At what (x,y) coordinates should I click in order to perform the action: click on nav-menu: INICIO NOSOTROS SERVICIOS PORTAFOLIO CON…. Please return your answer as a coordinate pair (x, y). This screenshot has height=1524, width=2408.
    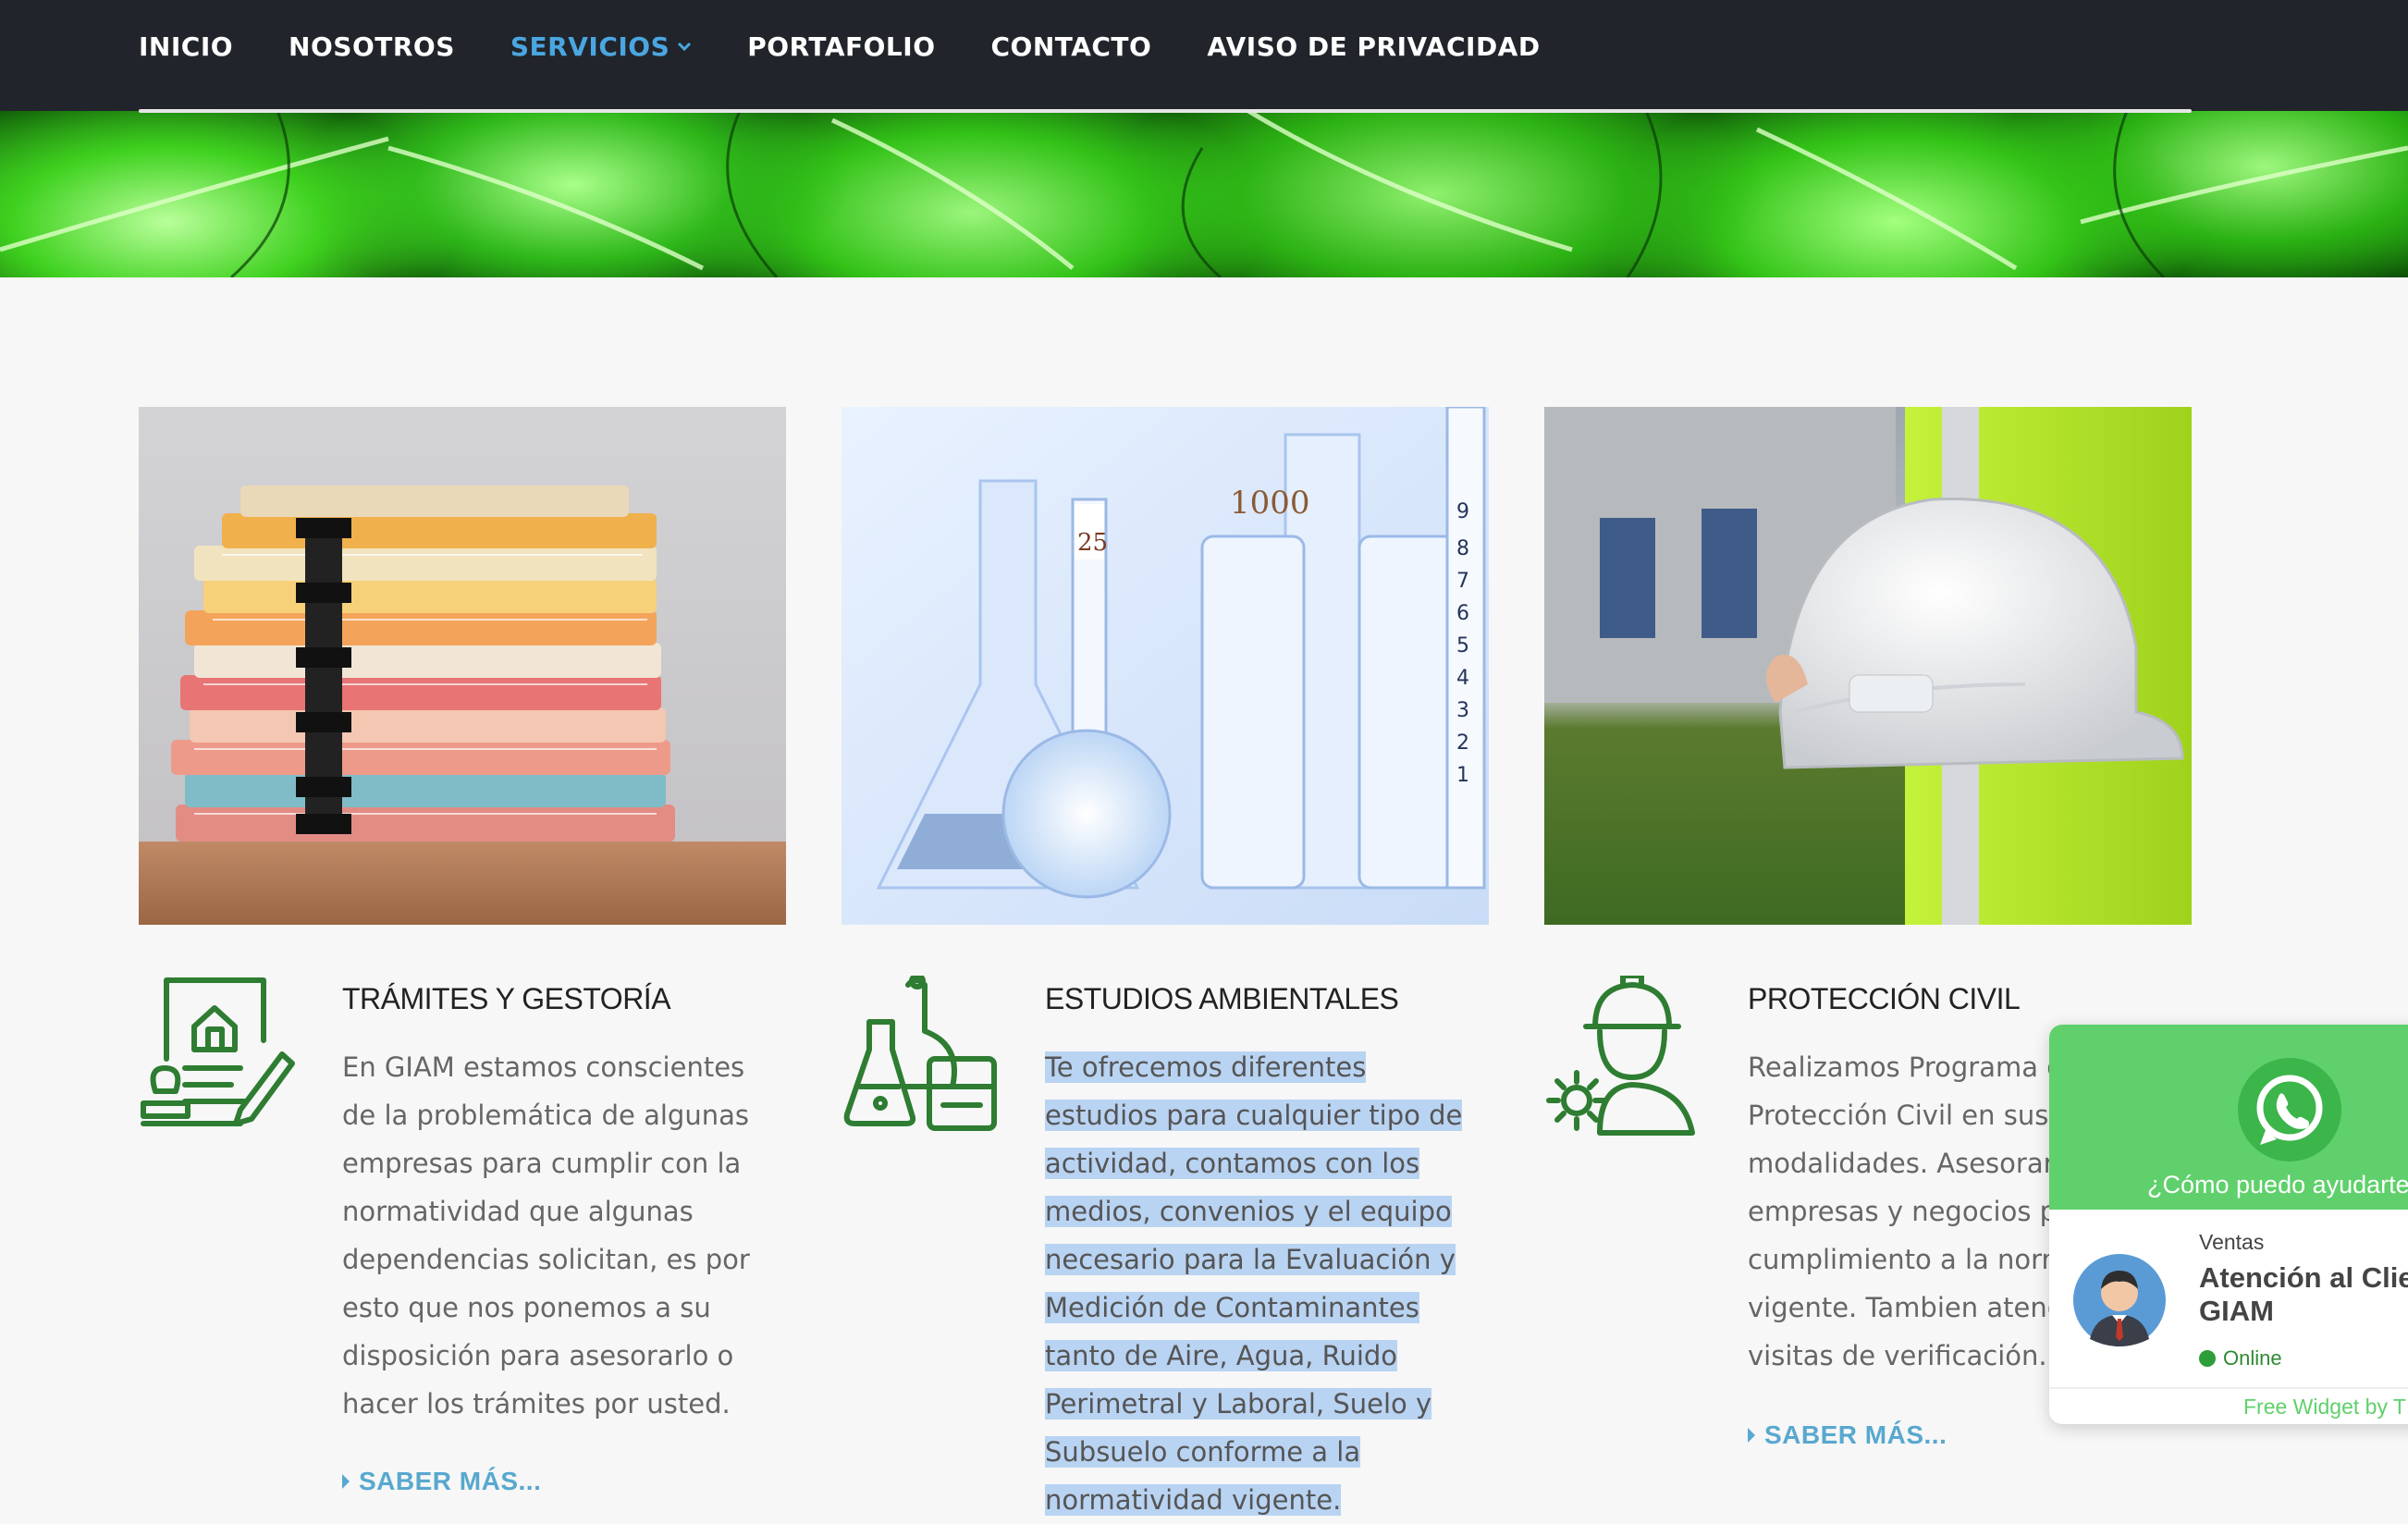
    Looking at the image, I should click on (867, 46).